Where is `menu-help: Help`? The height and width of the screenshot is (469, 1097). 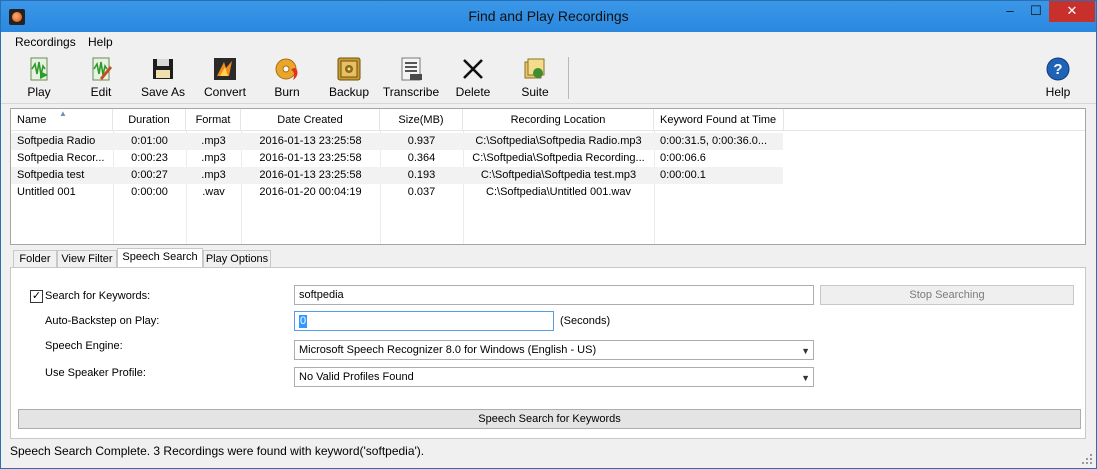
menu-help: Help is located at coordinates (100, 42).